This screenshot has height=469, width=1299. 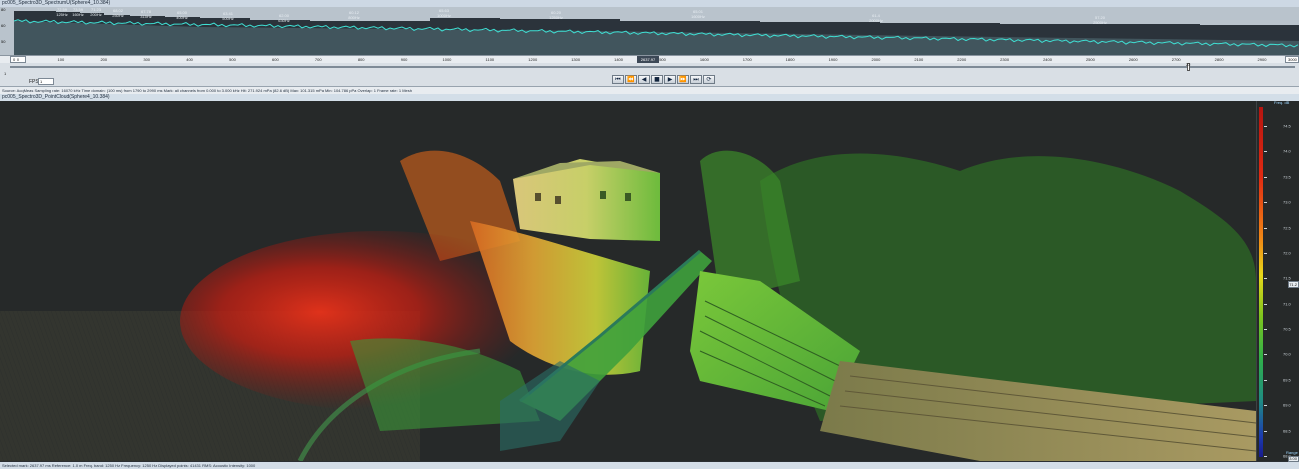 What do you see at coordinates (354, 17) in the screenshot?
I see `peak-frequency-label: 800Hz` at bounding box center [354, 17].